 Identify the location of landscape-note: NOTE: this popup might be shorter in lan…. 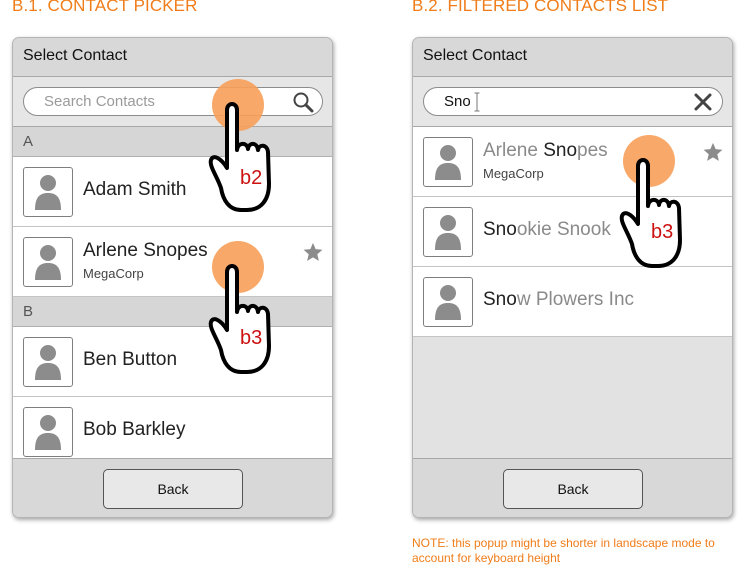
(563, 550).